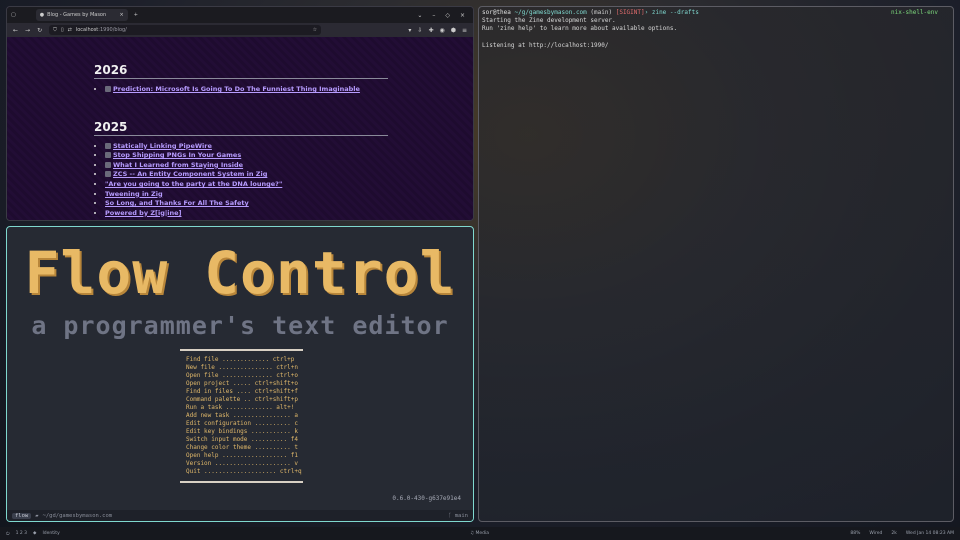 Image resolution: width=960 pixels, height=540 pixels. I want to click on menu-item: New file ............... ctrl+n, so click(244, 368).